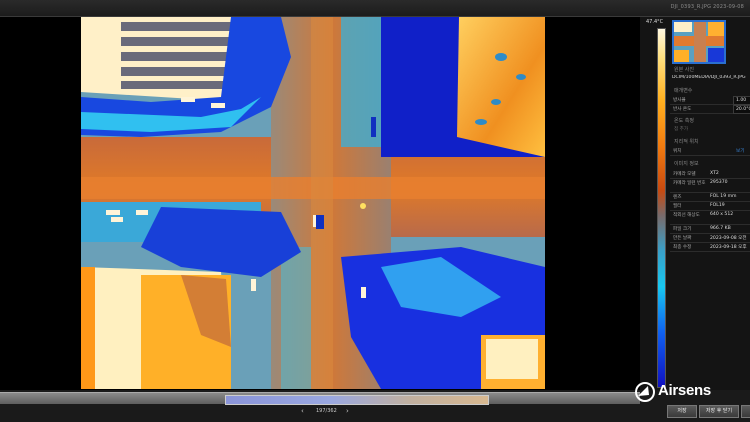  I want to click on info-row: 카메라 일련 번호 295370, so click(710, 186).